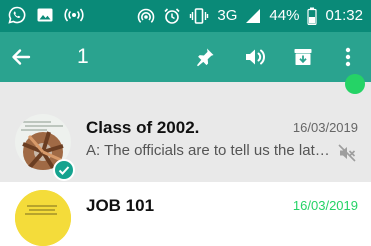 The width and height of the screenshot is (371, 246). Describe the element at coordinates (143, 127) in the screenshot. I see `chat-title: Class of 2002.` at that location.